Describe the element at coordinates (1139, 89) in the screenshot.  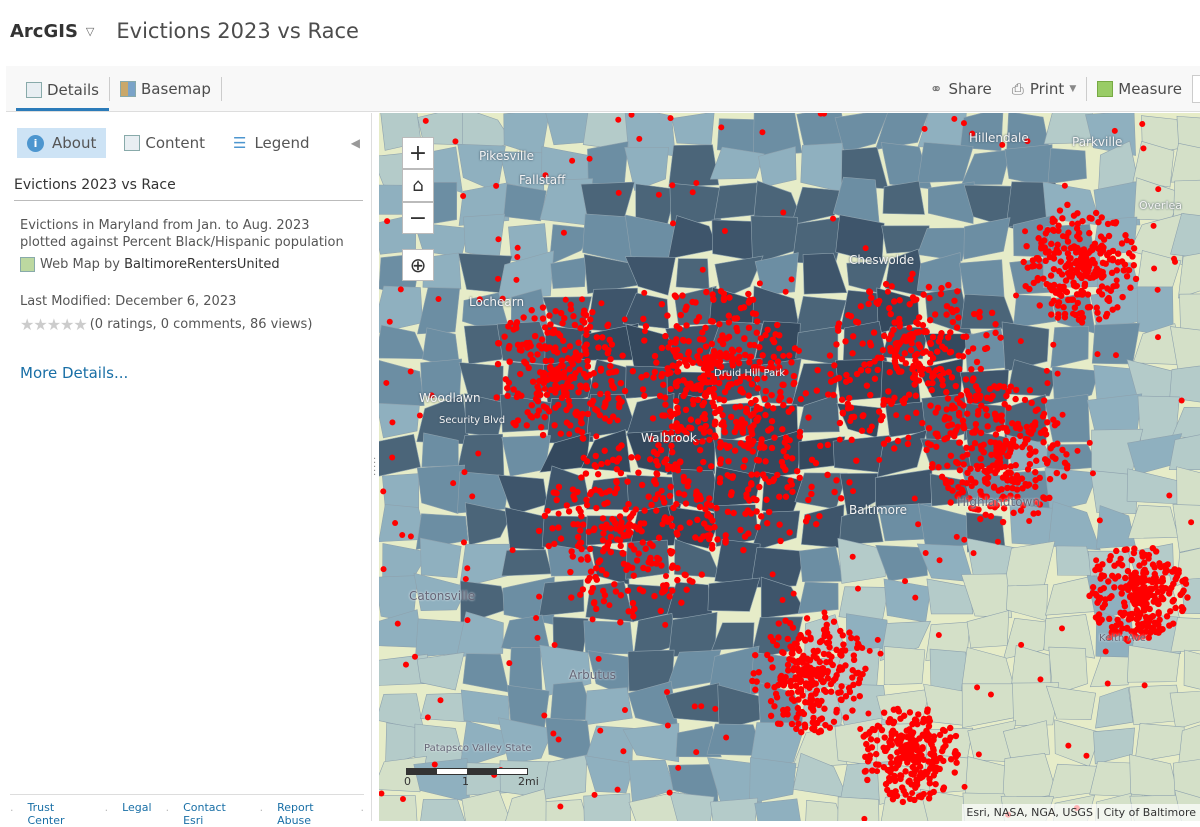
I see `measure-button: Measure` at that location.